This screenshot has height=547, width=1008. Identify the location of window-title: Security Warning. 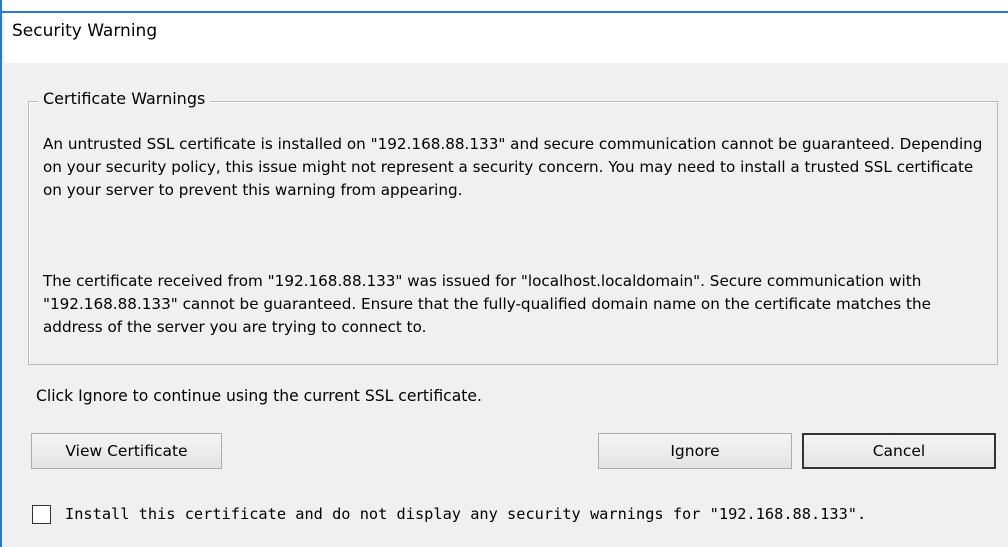
(85, 31).